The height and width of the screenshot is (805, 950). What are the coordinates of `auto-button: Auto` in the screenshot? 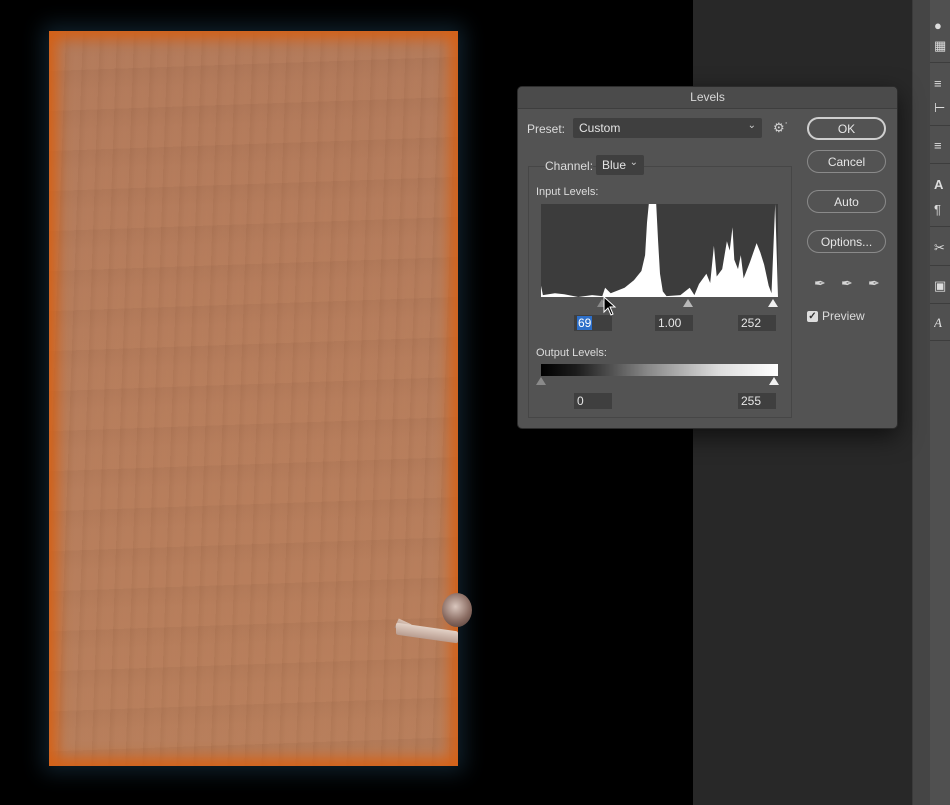 It's located at (846, 201).